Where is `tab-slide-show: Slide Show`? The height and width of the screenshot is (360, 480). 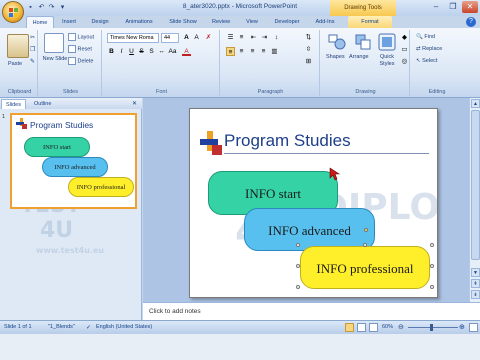 tab-slide-show: Slide Show is located at coordinates (183, 22).